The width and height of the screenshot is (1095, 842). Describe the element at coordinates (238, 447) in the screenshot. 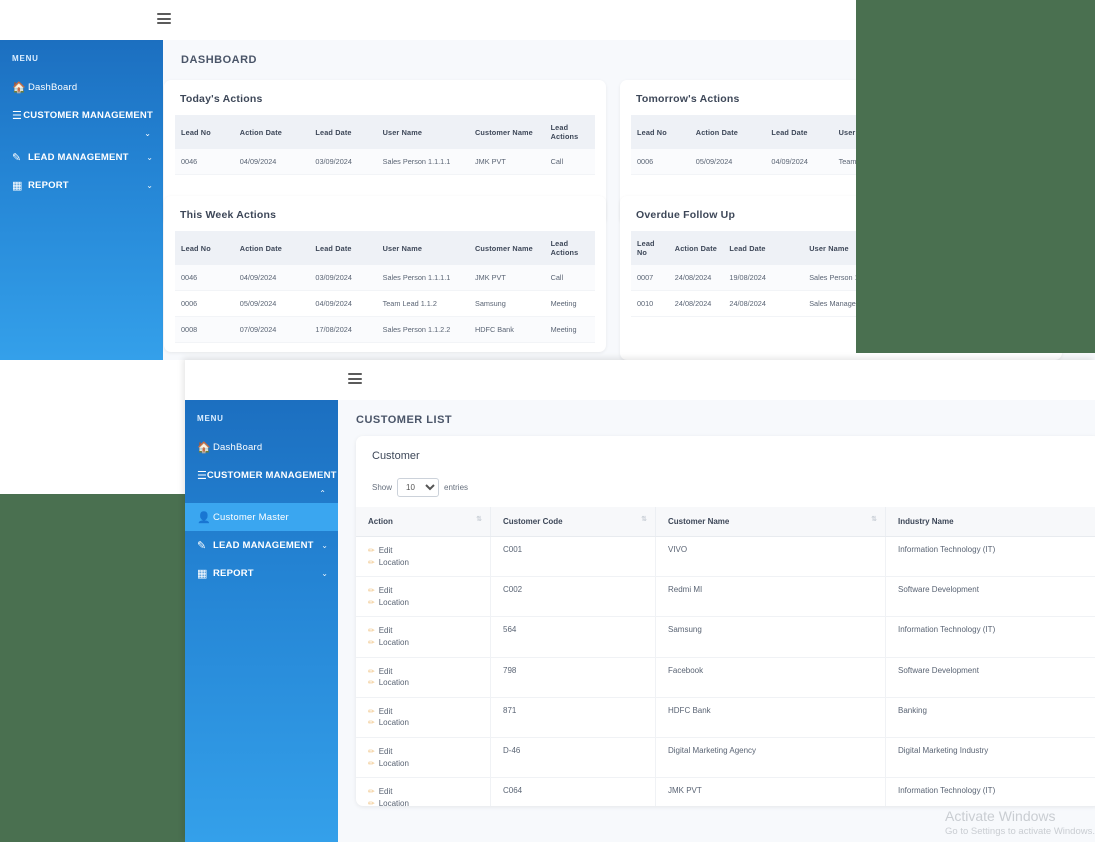

I see `sidebar-item-label: DashBoard` at that location.